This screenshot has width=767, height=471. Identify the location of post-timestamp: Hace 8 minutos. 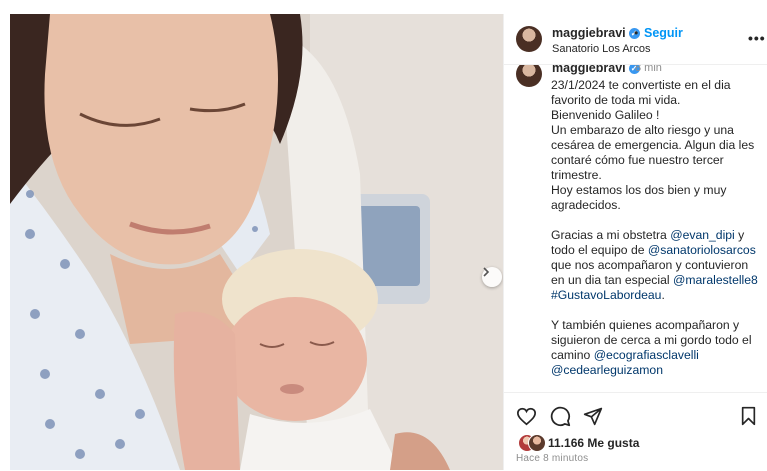
(552, 458).